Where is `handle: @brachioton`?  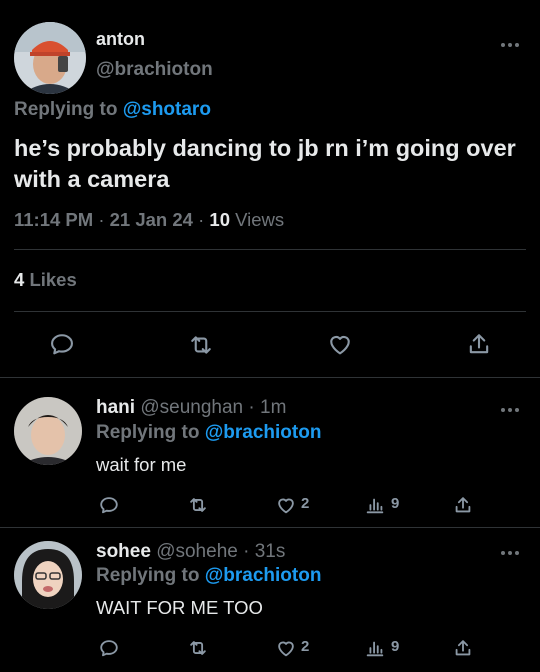 handle: @brachioton is located at coordinates (154, 70).